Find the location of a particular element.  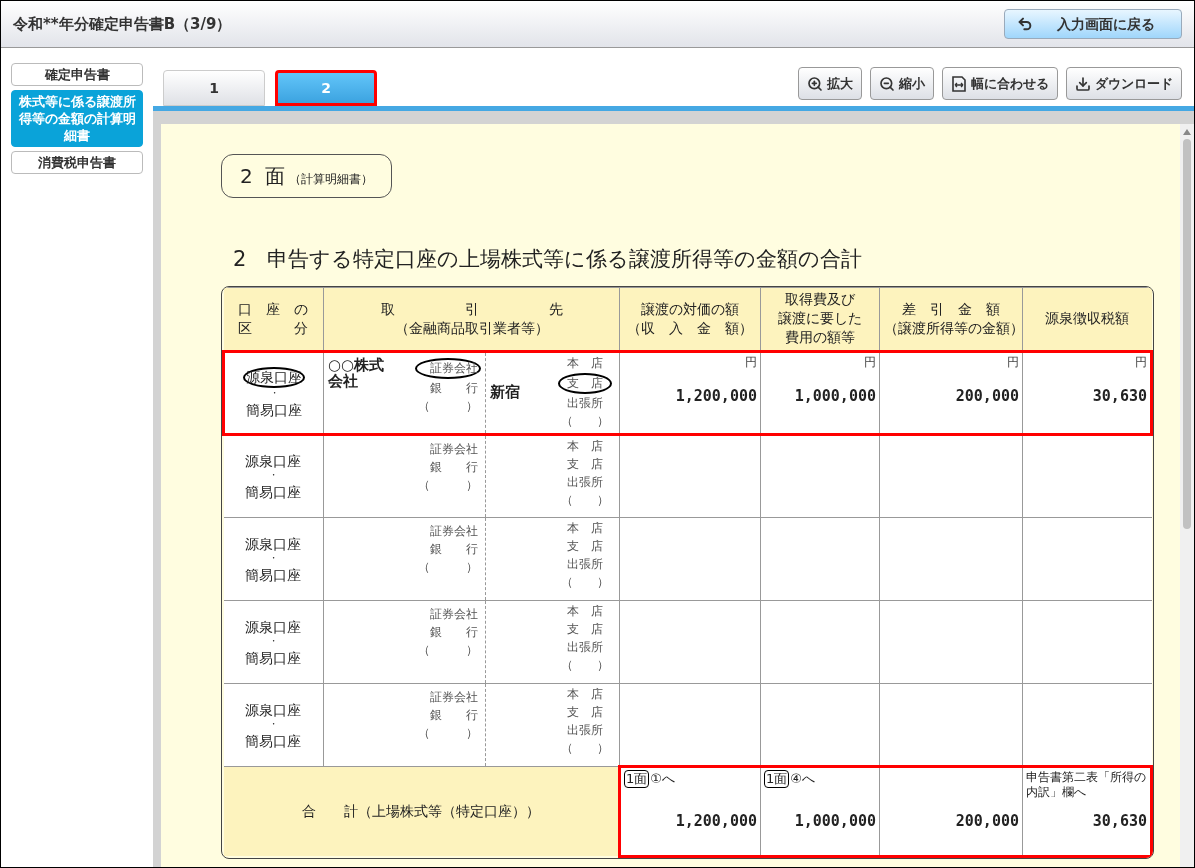

page-tab: 1 is located at coordinates (214, 88).